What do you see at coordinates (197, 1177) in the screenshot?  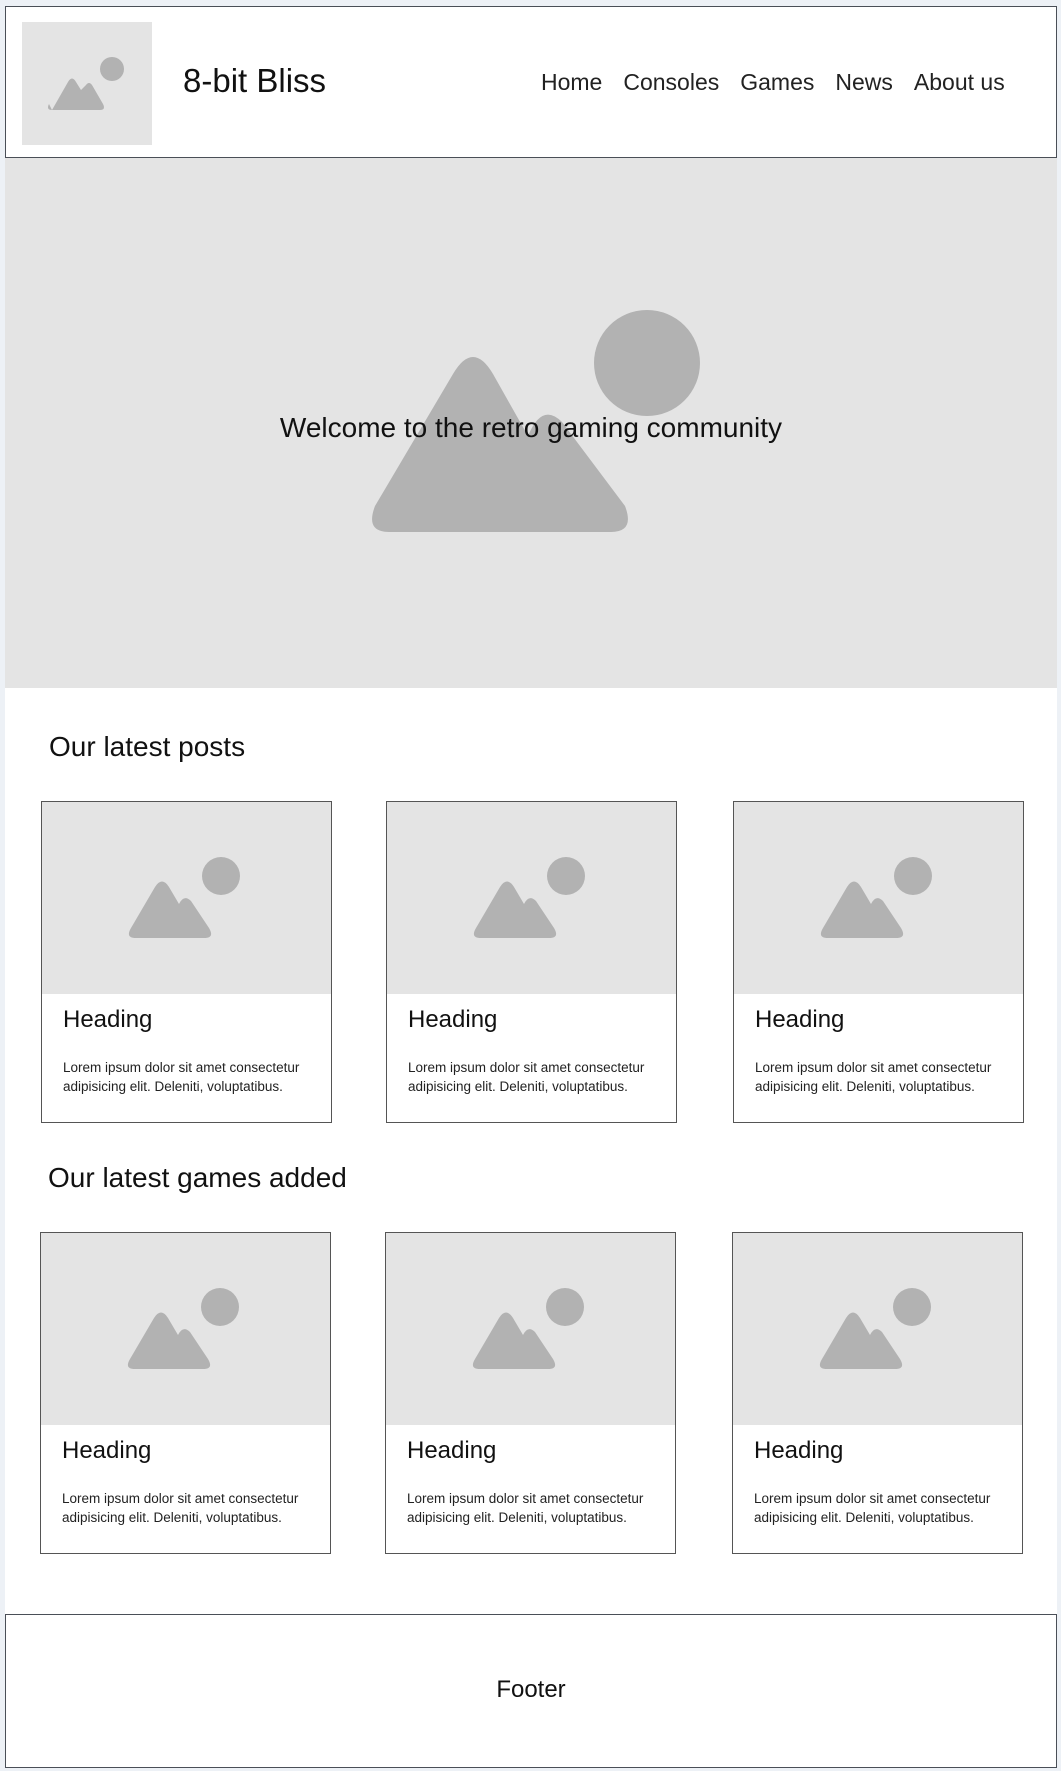 I see `latest-games-title: Our latest games added` at bounding box center [197, 1177].